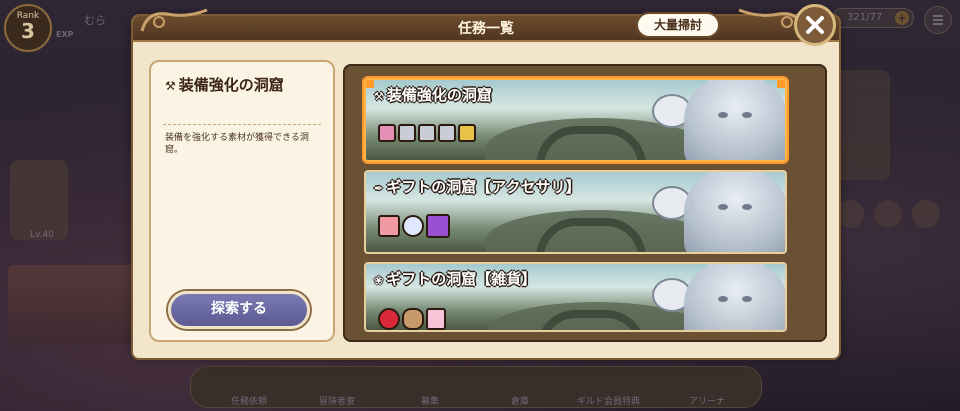  Describe the element at coordinates (65, 34) in the screenshot. I see `exp-label: EXP` at that location.